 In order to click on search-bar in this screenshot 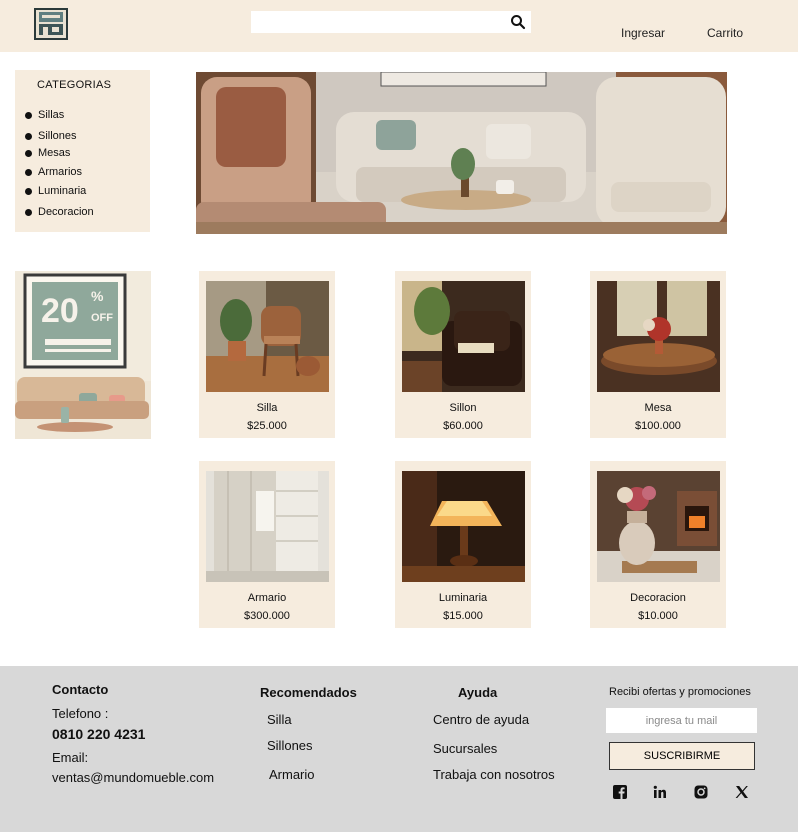, I will do `click(391, 22)`.